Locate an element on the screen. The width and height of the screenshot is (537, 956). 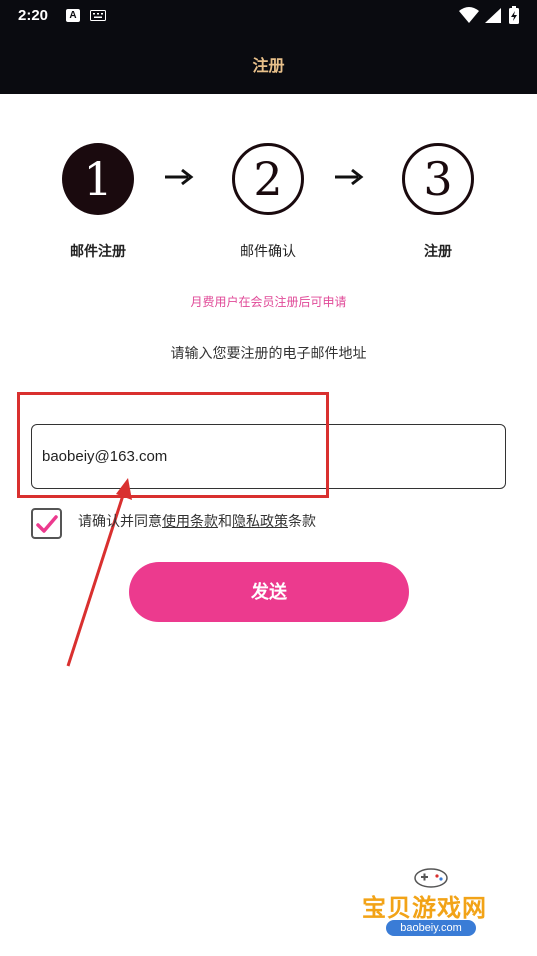
terms-text: 请确认并同意使用条款和隐私政策条款 is located at coordinates (197, 521).